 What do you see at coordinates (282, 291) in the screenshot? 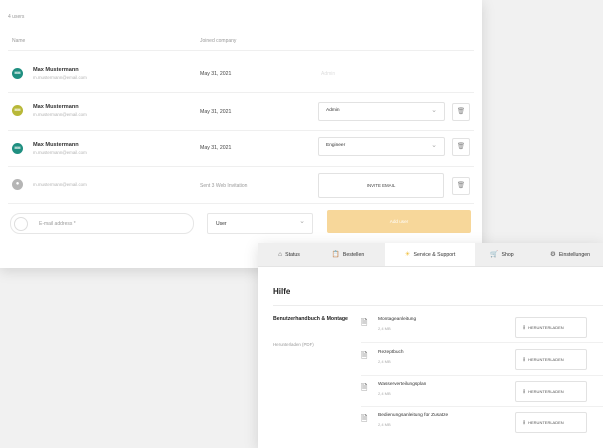
I see `page-title: Hilfe` at bounding box center [282, 291].